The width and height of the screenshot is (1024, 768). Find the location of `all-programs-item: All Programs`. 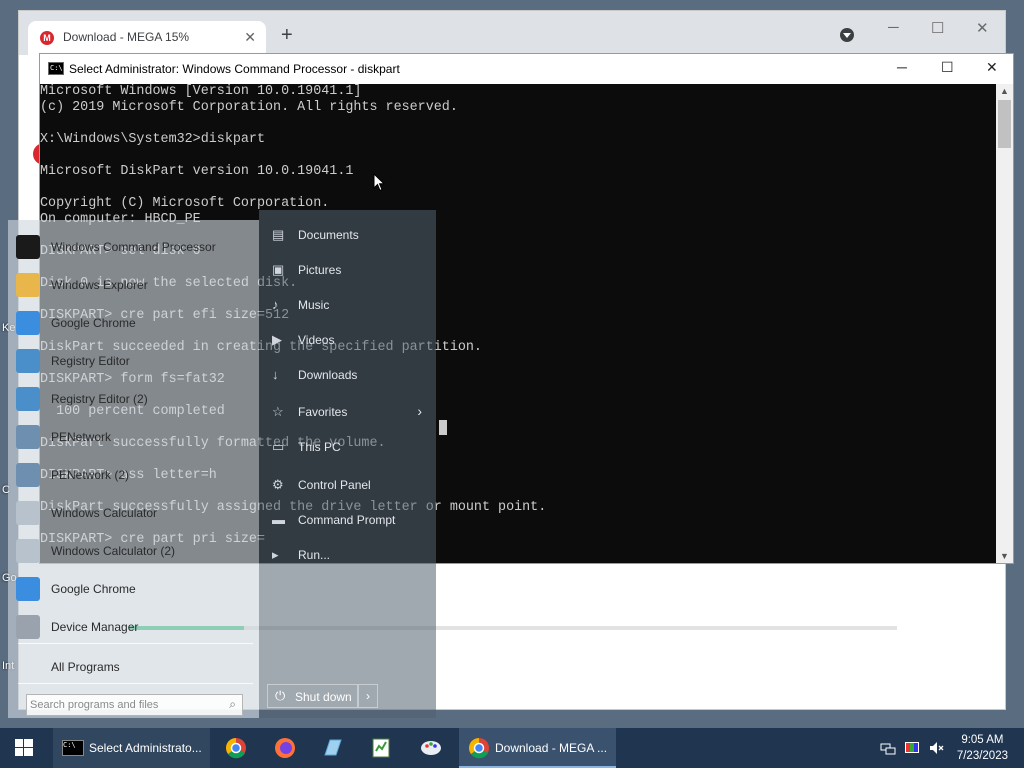

all-programs-item: All Programs is located at coordinates (133, 667).